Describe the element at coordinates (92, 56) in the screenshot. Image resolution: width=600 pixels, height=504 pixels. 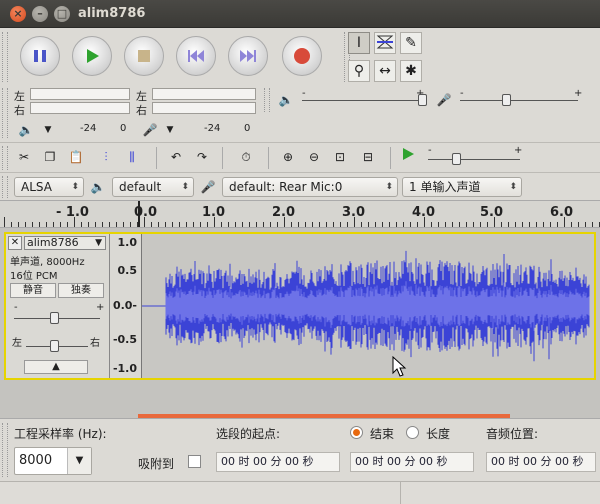
I see `play-button` at that location.